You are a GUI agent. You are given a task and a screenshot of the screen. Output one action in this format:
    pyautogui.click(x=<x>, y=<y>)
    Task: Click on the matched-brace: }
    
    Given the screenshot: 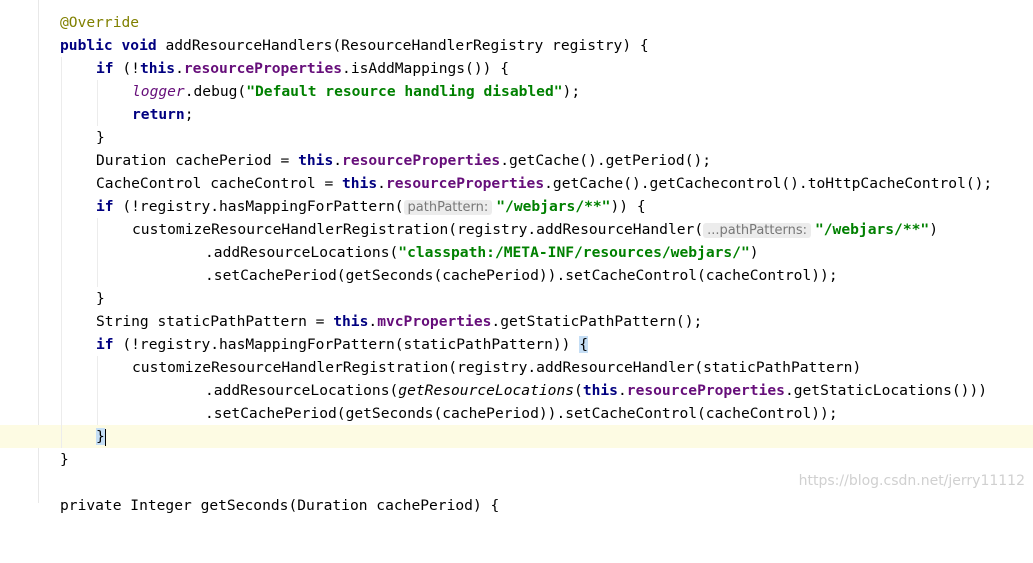 What is the action you would take?
    pyautogui.click(x=100, y=436)
    